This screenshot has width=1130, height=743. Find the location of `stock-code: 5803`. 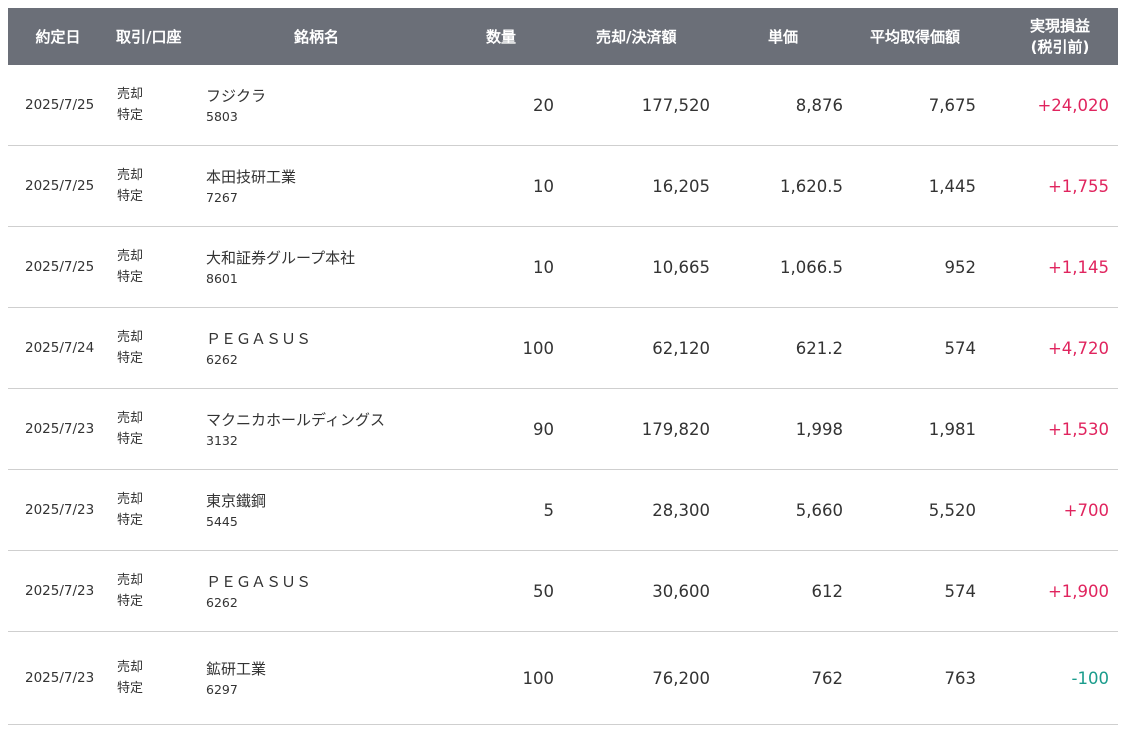

stock-code: 5803 is located at coordinates (222, 116).